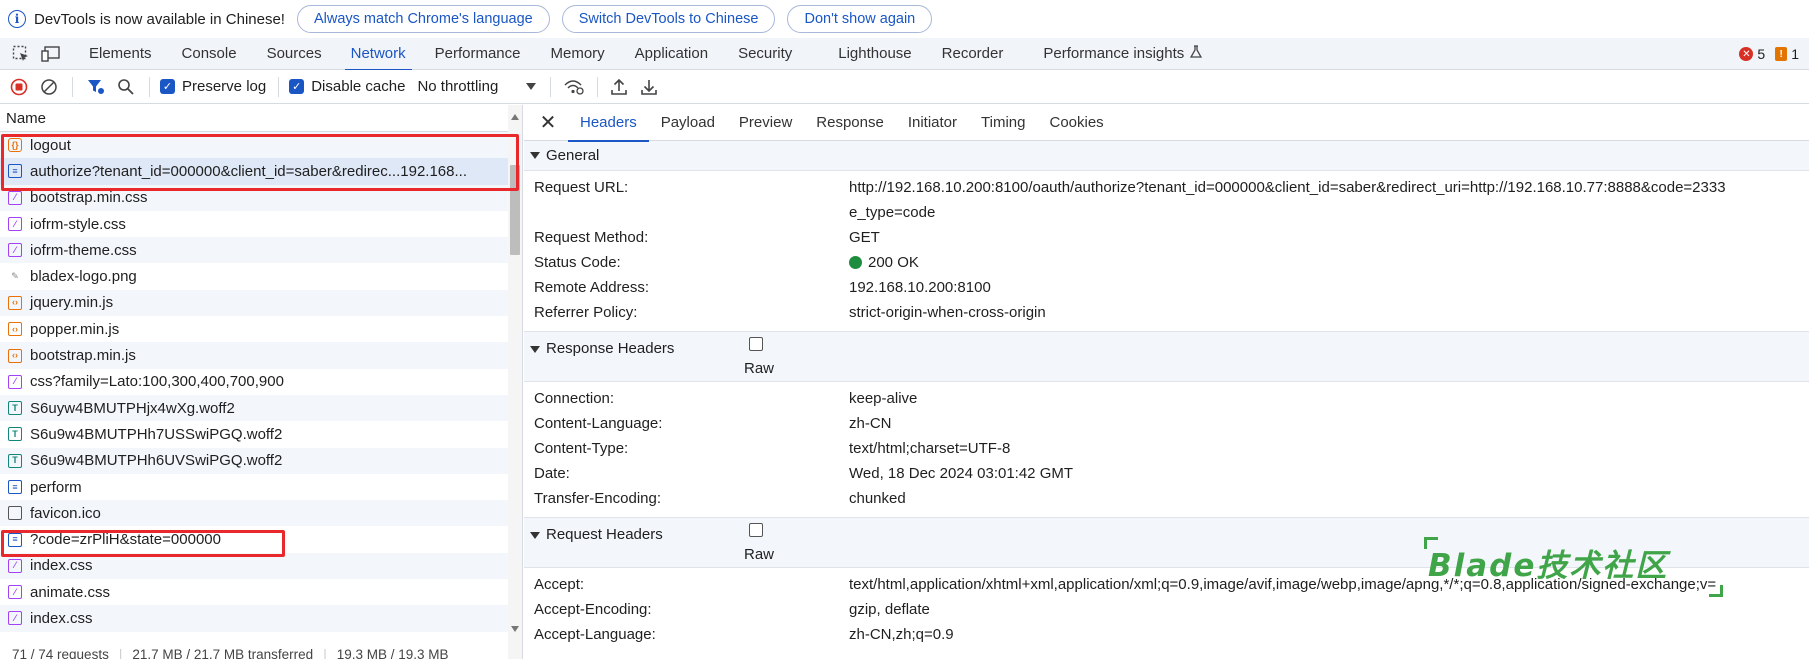 The width and height of the screenshot is (1809, 659). I want to click on close-icon: ✕, so click(548, 123).